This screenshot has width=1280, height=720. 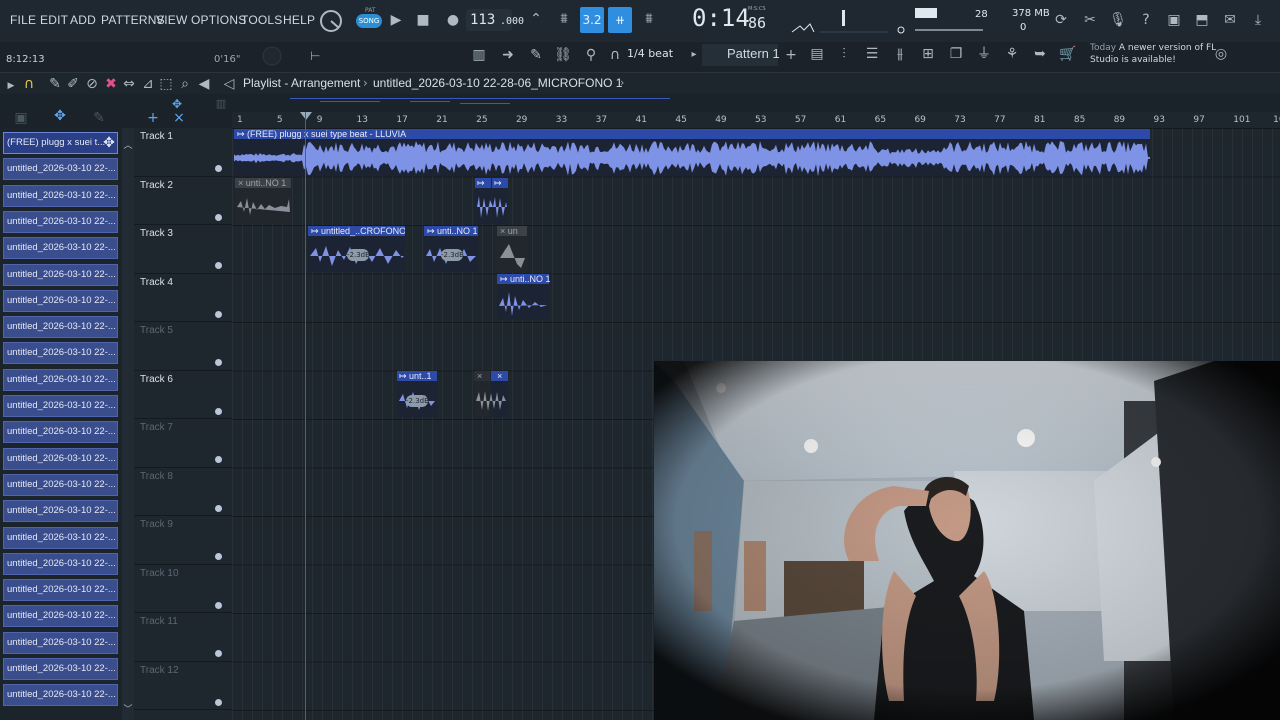 What do you see at coordinates (148, 84) in the screenshot?
I see `slice-tool-icon: ⊿` at bounding box center [148, 84].